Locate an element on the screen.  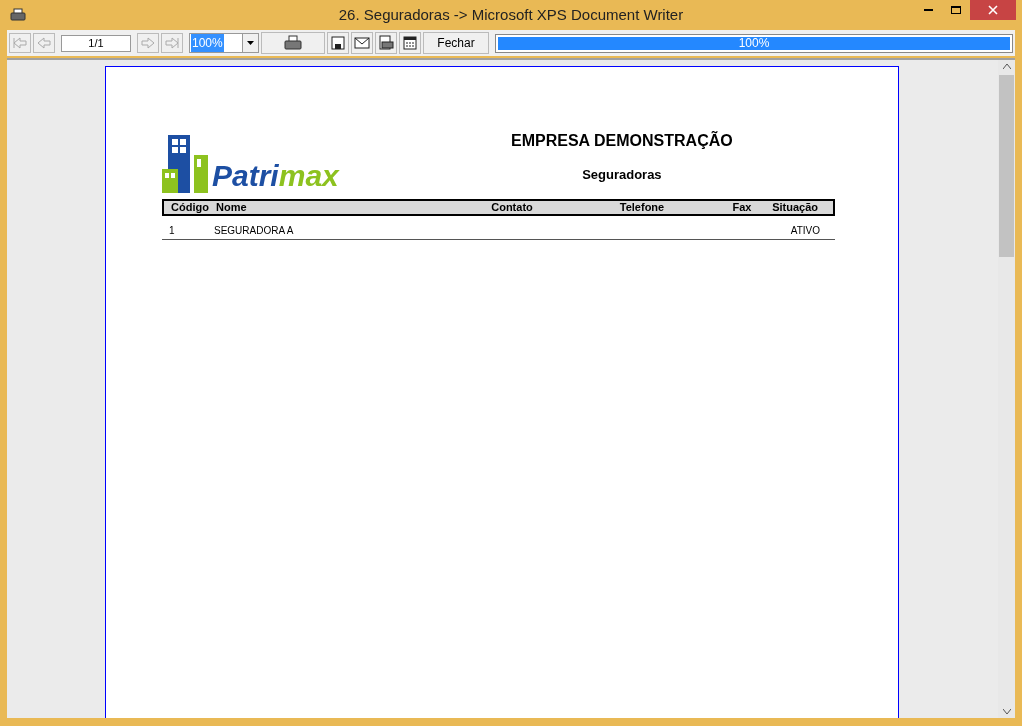
calendar-icon is located at coordinates (410, 43).